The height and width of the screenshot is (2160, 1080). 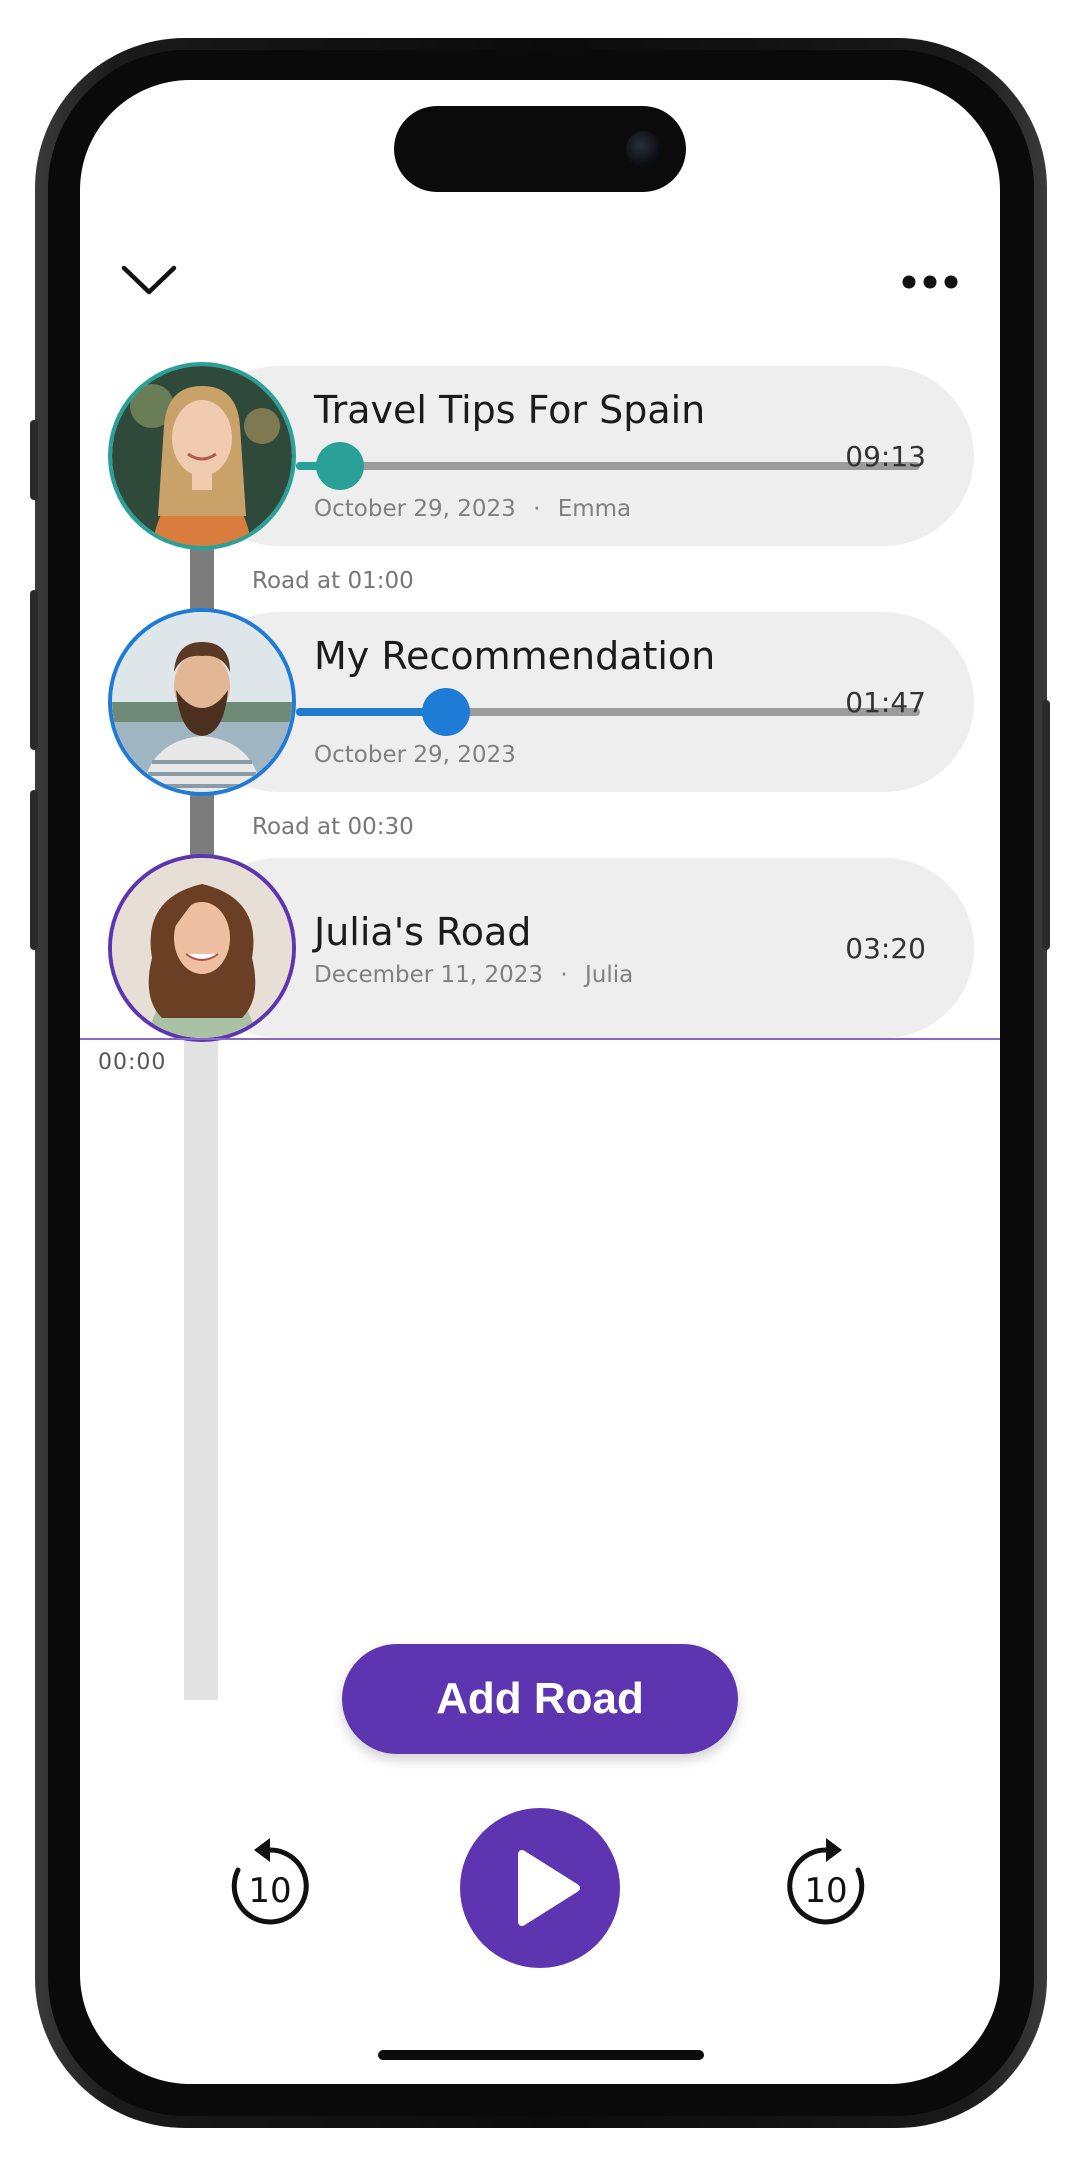 I want to click on playhead-line, so click(x=540, y=1039).